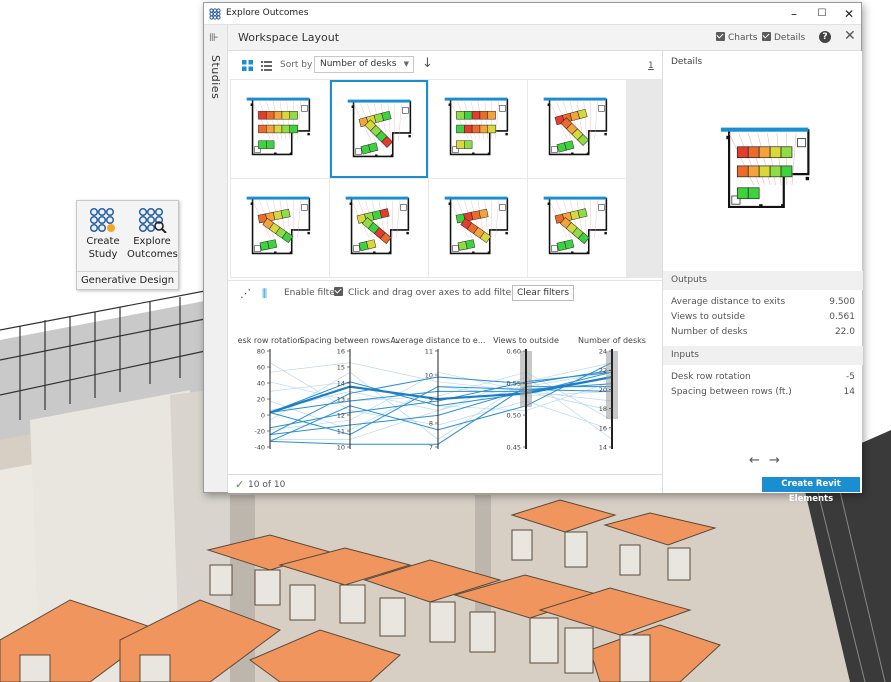 The width and height of the screenshot is (891, 682). I want to click on create-revit-elements-button: Create Revit Elements, so click(811, 490).